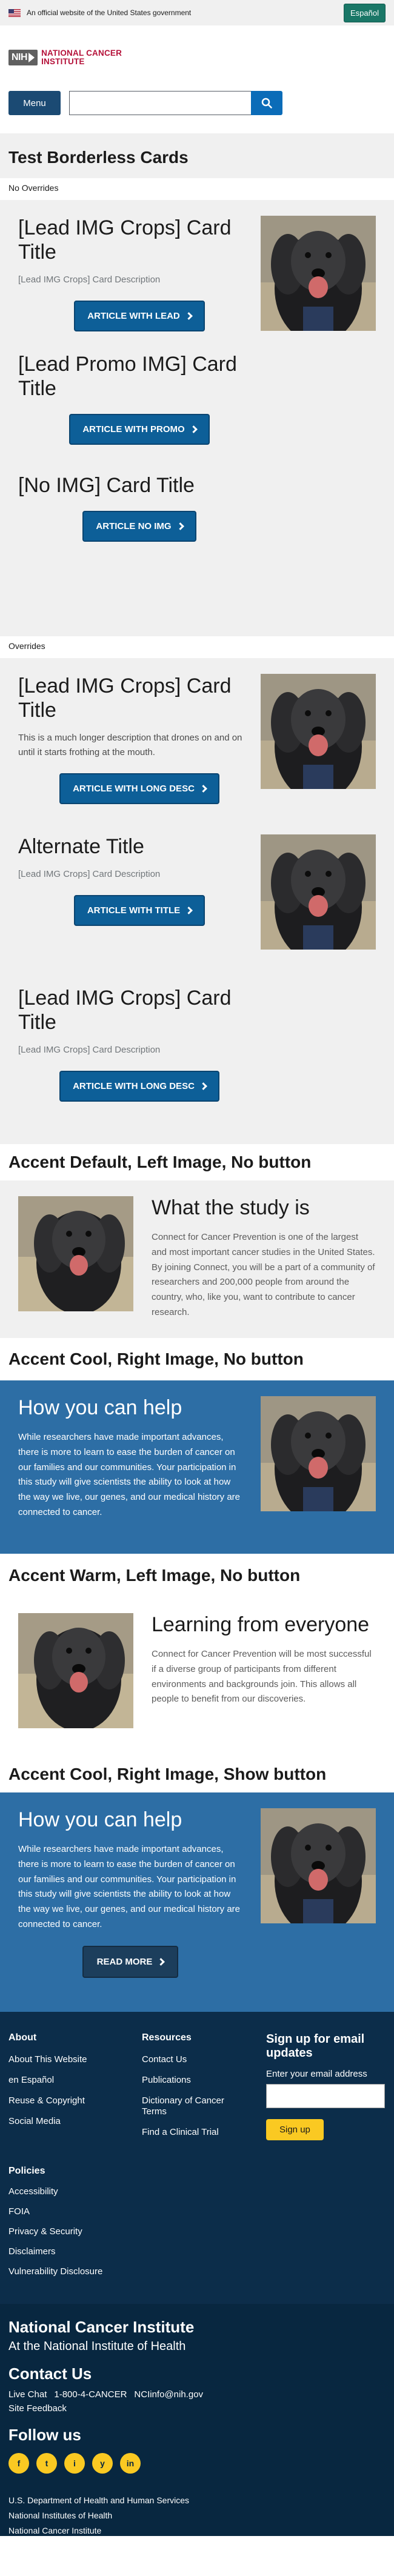 The height and width of the screenshot is (2576, 394). I want to click on search-input, so click(160, 103).